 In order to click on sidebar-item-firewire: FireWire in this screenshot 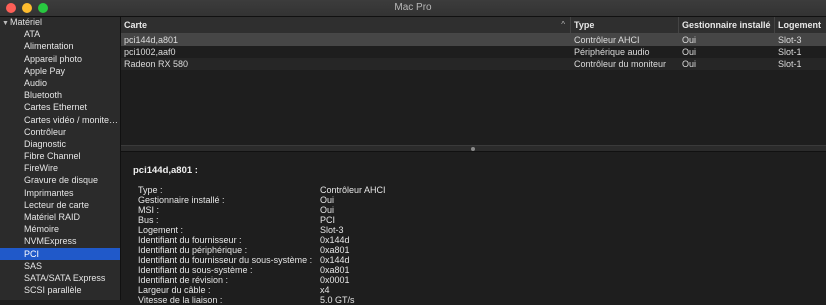, I will do `click(60, 168)`.